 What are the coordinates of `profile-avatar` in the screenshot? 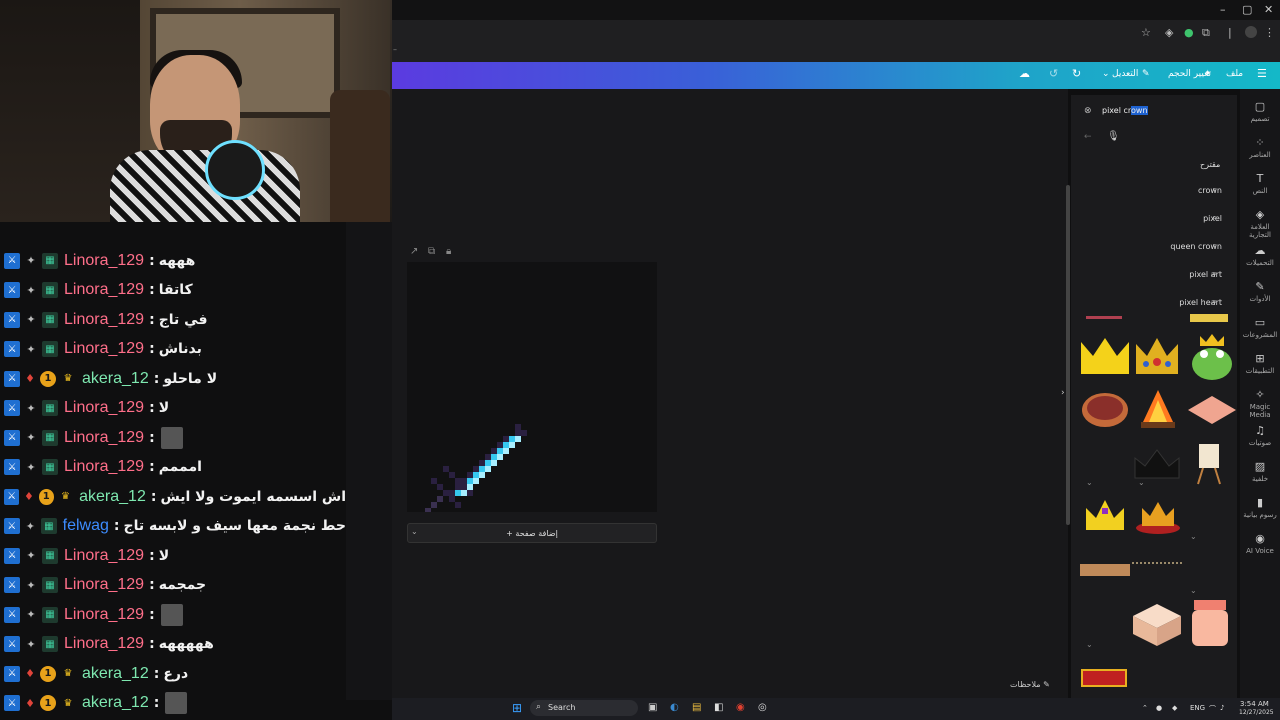 It's located at (1251, 32).